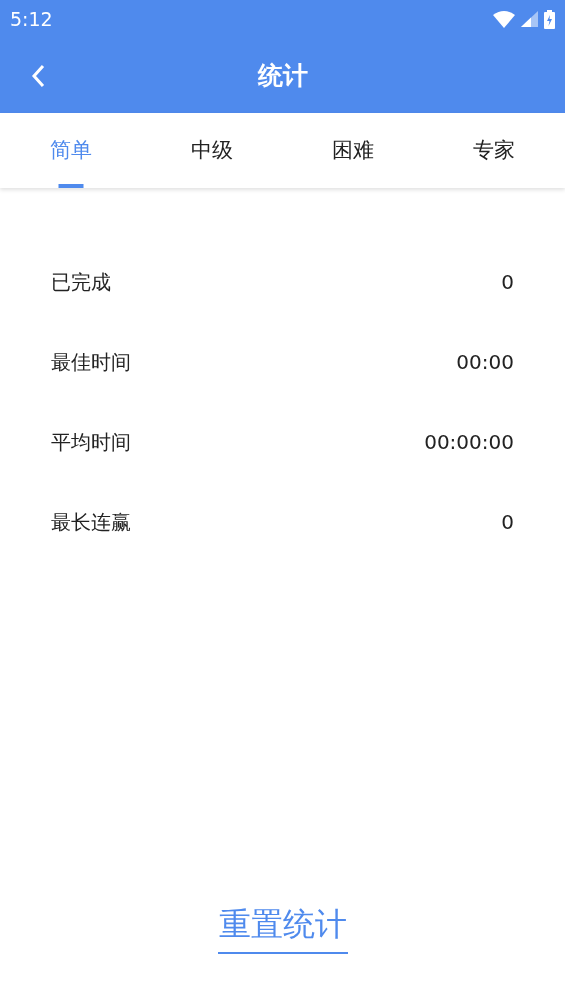 The height and width of the screenshot is (1004, 565). What do you see at coordinates (91, 362) in the screenshot?
I see `stat-label: 最佳时间` at bounding box center [91, 362].